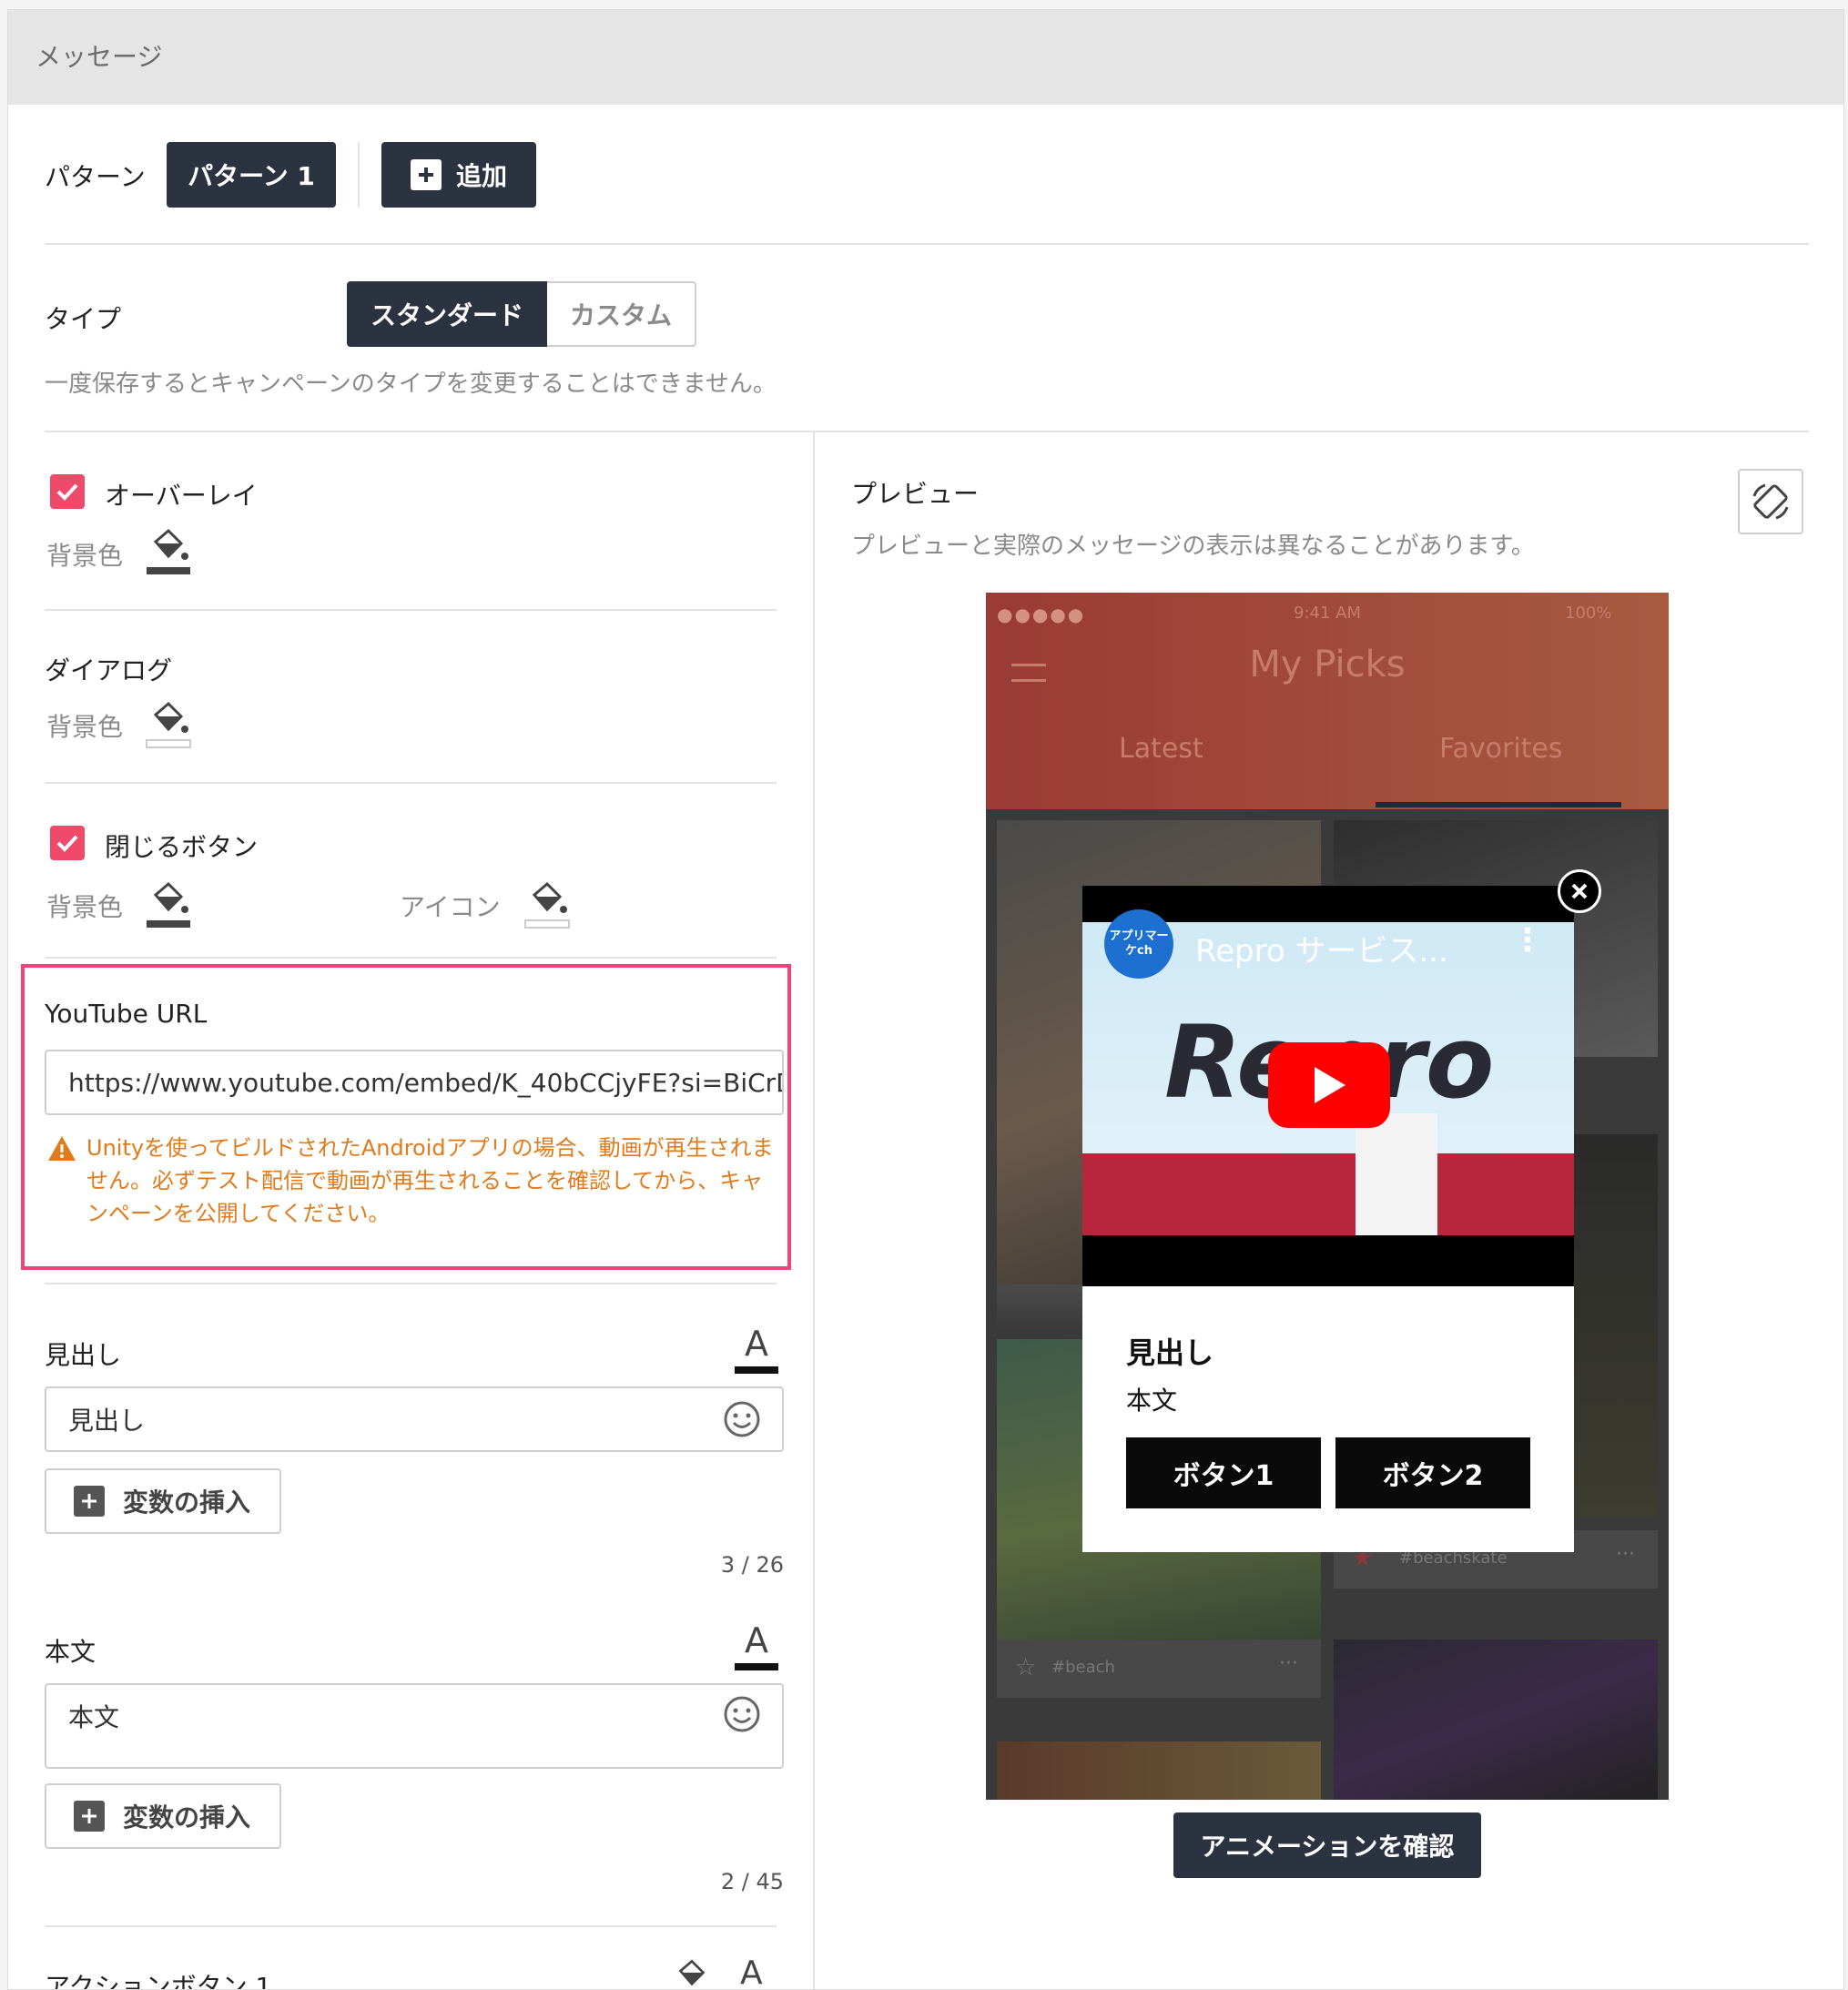 The height and width of the screenshot is (1990, 1848). I want to click on body-insert-variable-button: 変数の挿入, so click(163, 1816).